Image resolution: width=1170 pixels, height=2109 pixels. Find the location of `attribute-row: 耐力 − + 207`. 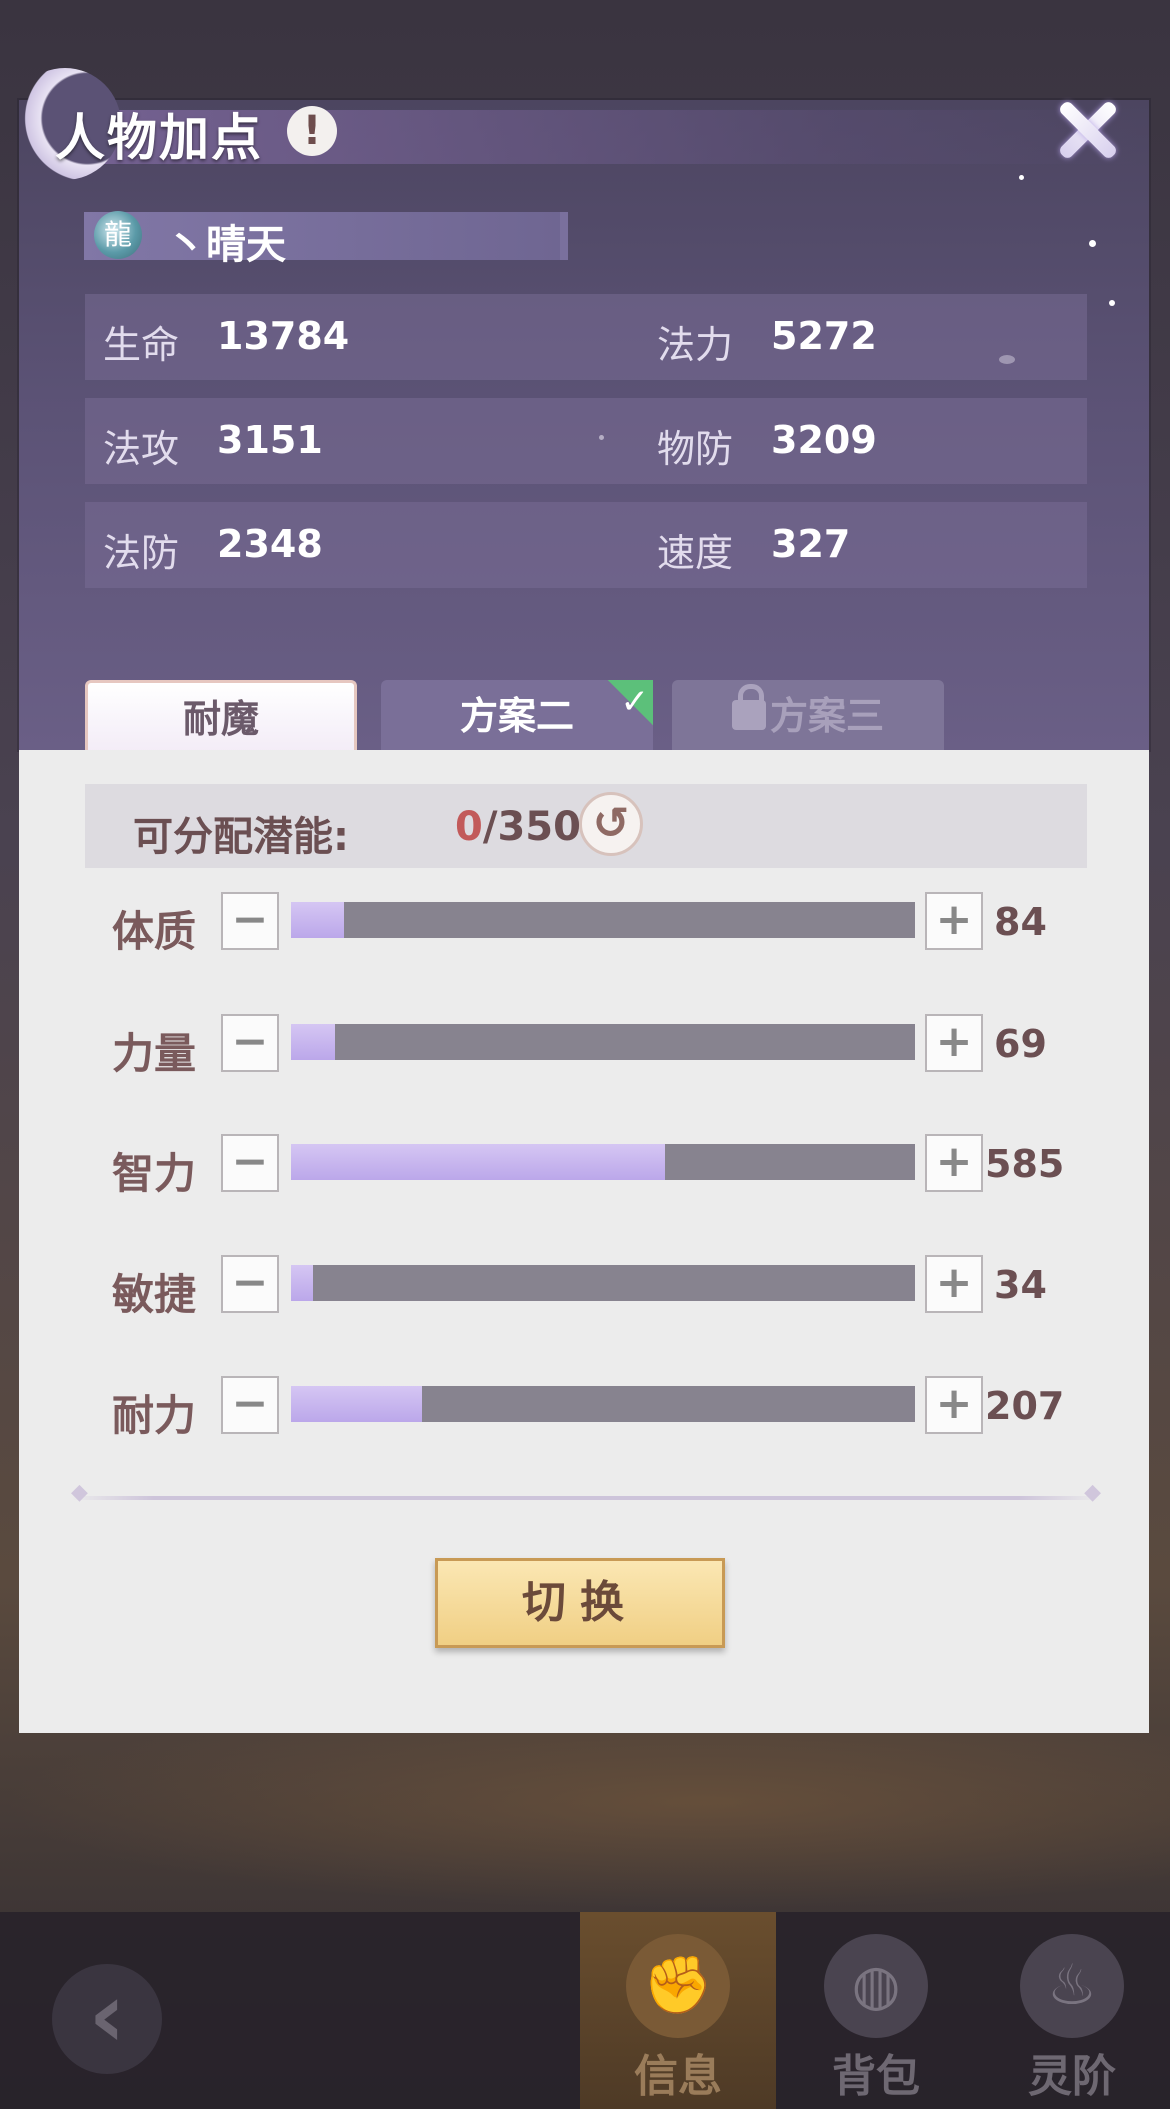

attribute-row: 耐力 − + 207 is located at coordinates (584, 1407).